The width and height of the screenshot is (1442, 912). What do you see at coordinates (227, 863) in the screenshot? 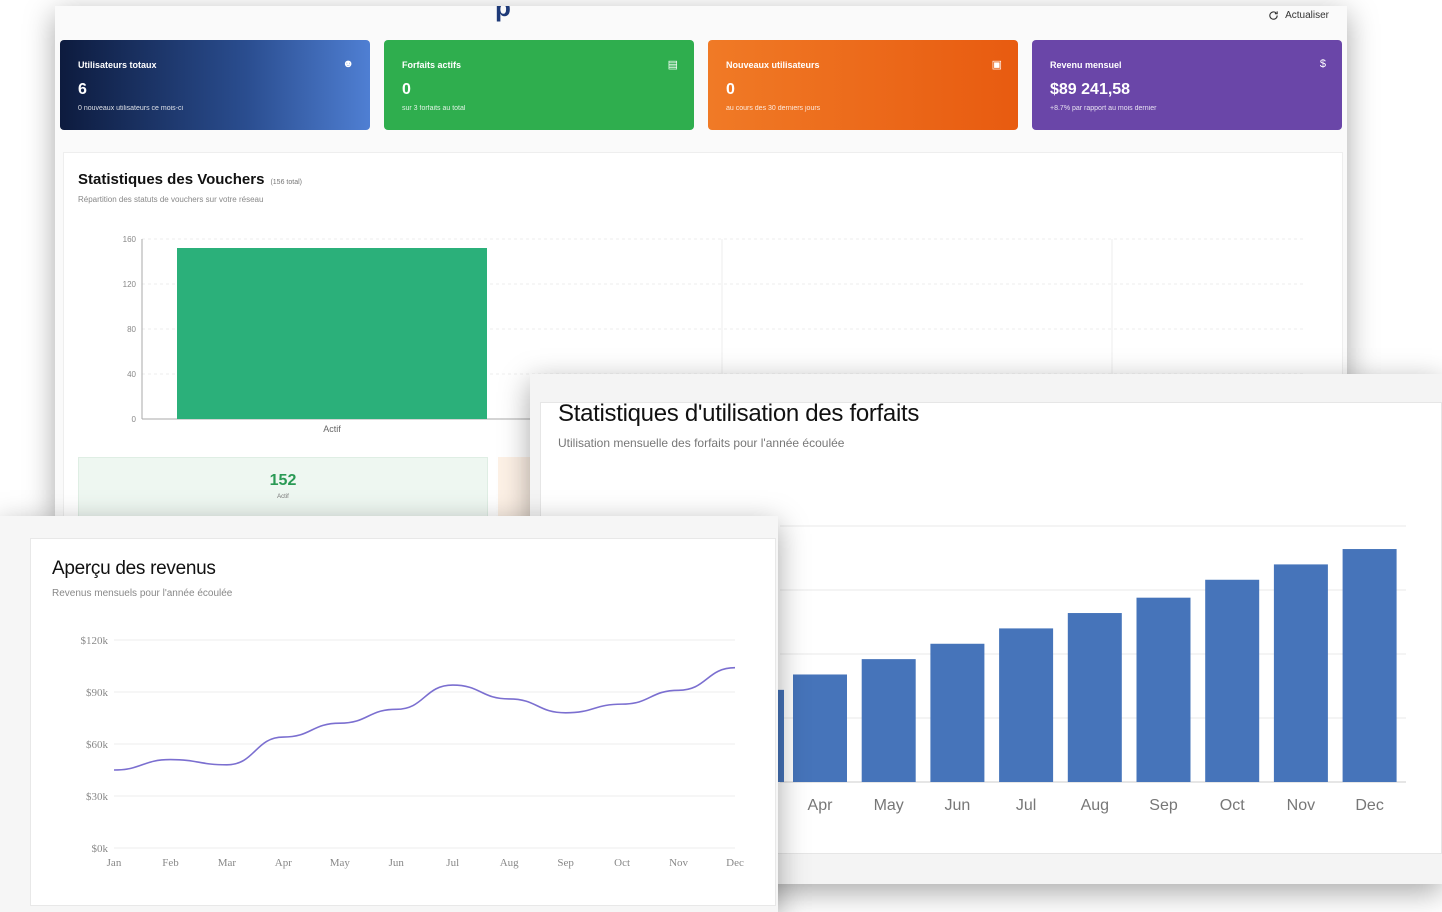
I see `x-tick-label: Mar` at bounding box center [227, 863].